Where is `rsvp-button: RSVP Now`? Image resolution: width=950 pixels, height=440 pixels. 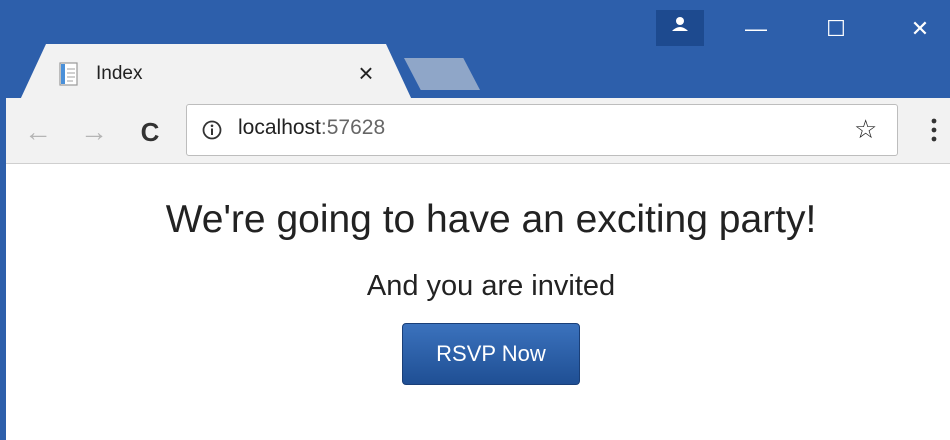 rsvp-button: RSVP Now is located at coordinates (491, 354).